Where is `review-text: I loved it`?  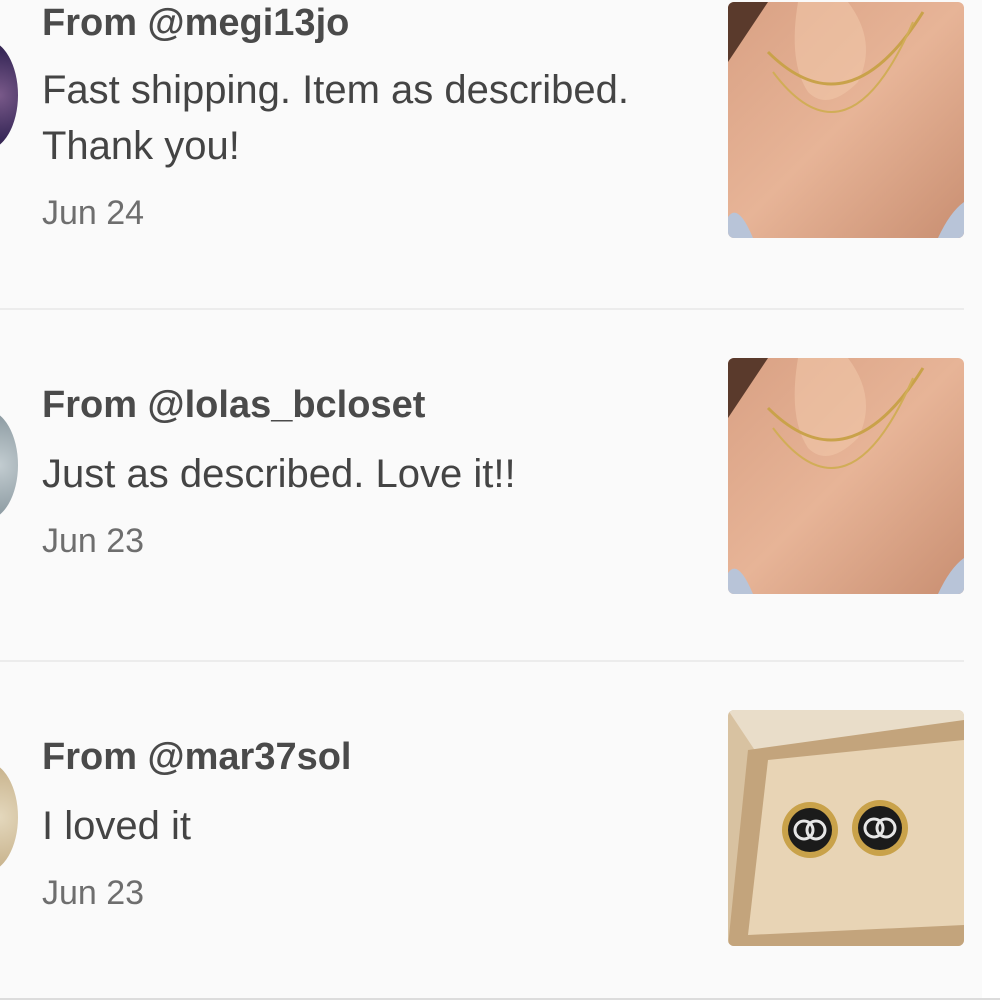
review-text: I loved it is located at coordinates (116, 826).